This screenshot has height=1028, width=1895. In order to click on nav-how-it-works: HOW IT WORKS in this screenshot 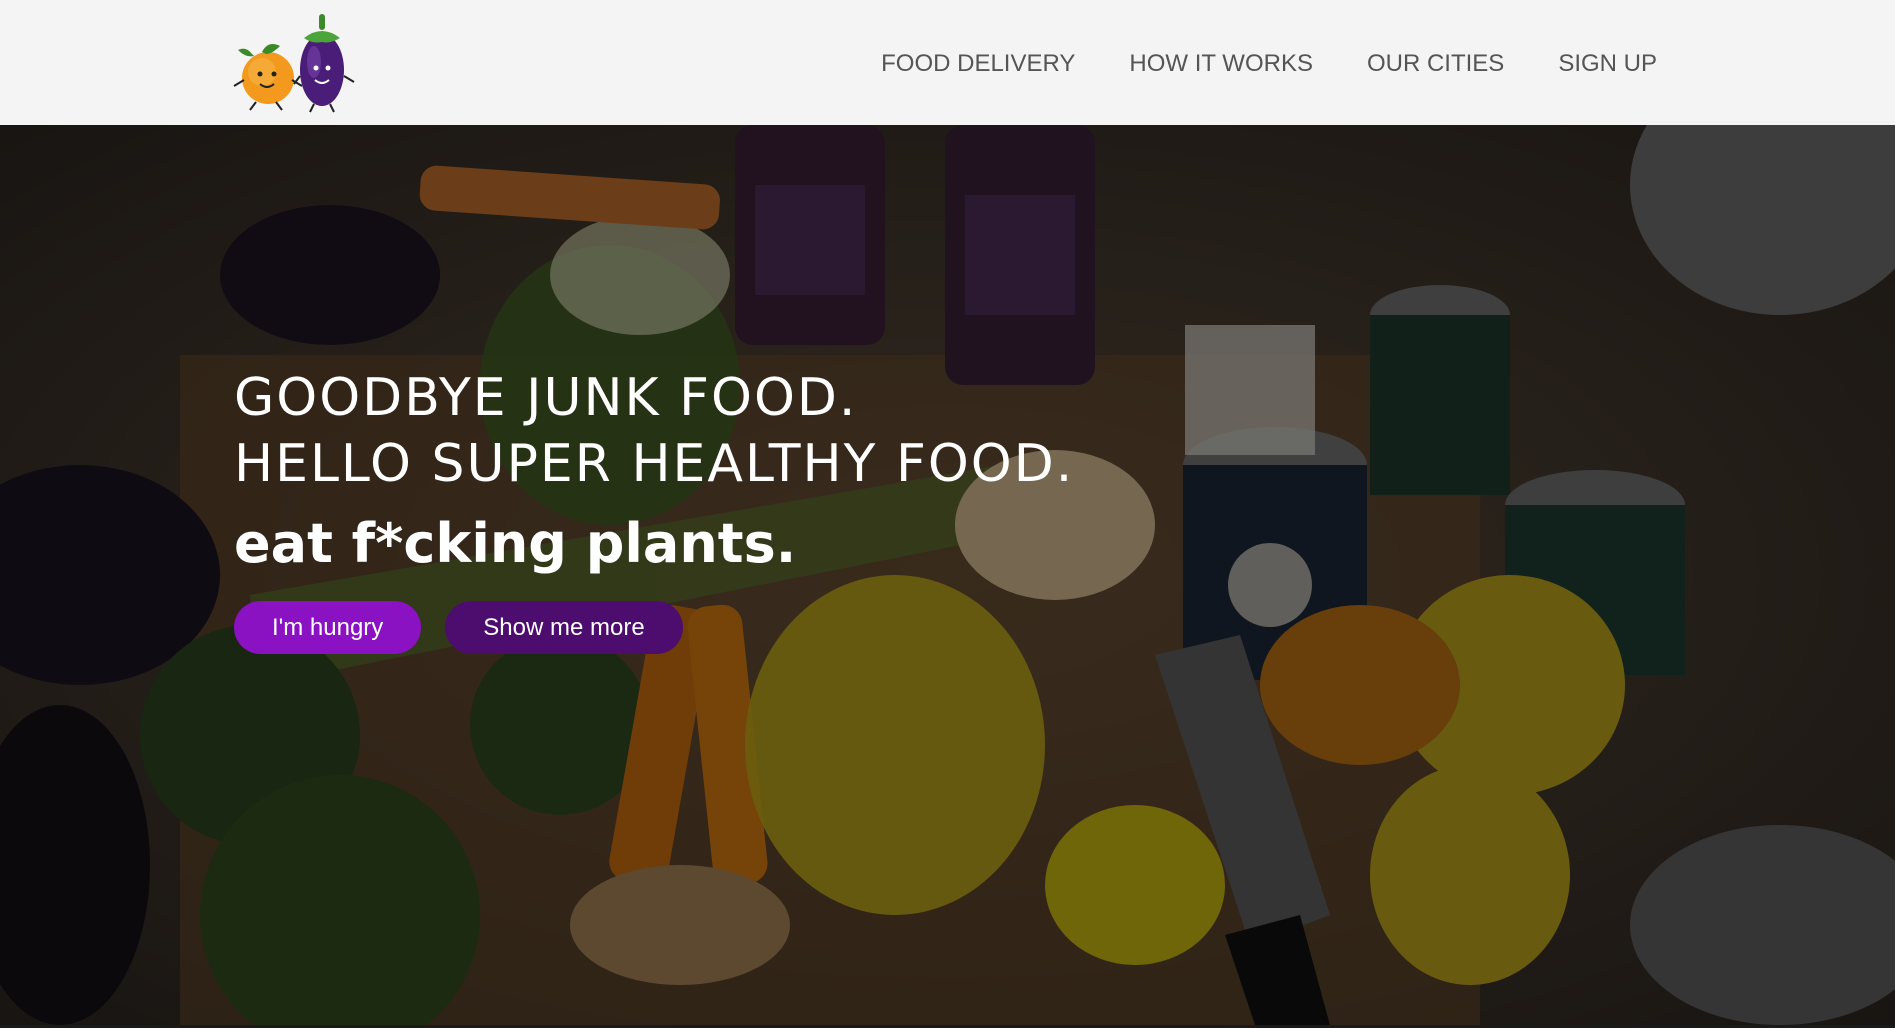, I will do `click(1221, 63)`.